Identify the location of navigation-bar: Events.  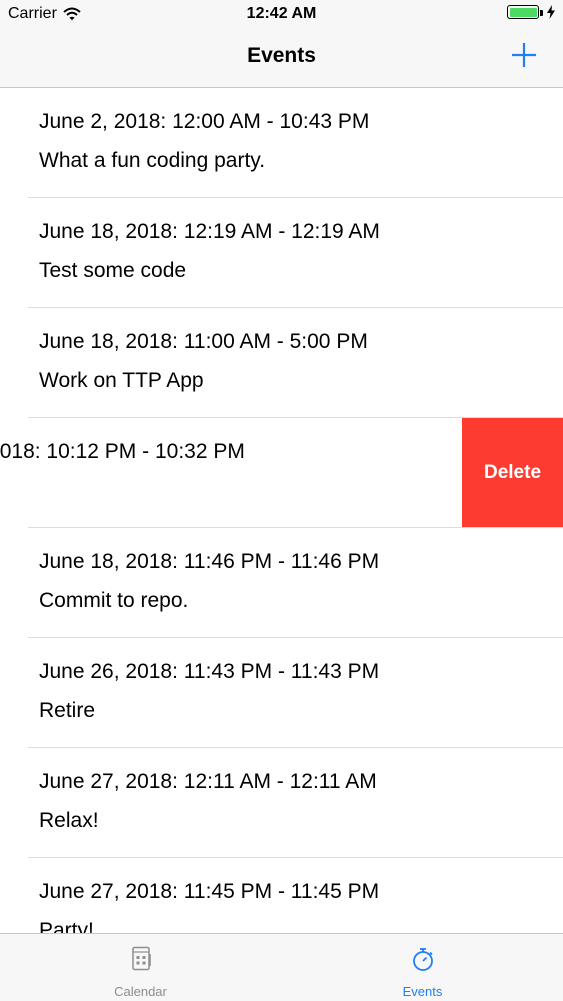
(281, 59).